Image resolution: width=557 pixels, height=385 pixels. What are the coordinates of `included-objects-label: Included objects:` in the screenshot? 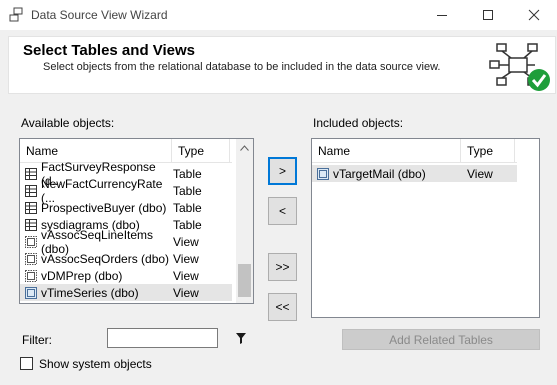 It's located at (358, 123).